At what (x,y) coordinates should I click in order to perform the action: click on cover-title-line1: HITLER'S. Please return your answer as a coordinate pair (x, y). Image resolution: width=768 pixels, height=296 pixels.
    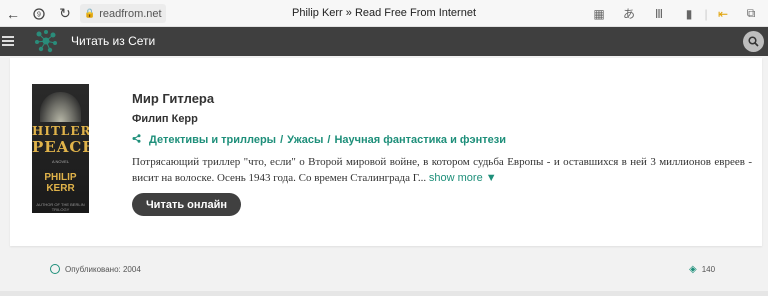
    Looking at the image, I should click on (60, 131).